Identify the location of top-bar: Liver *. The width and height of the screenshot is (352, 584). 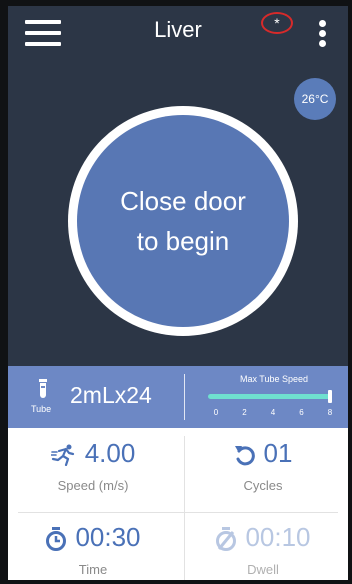
(178, 31).